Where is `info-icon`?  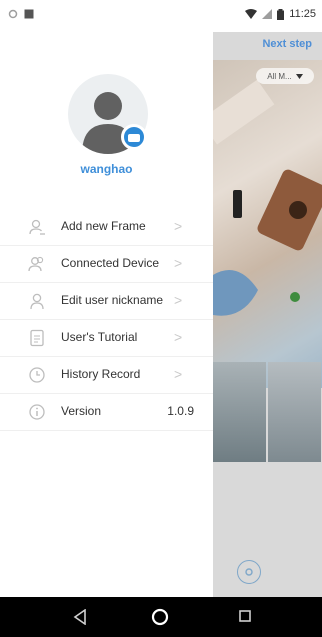
info-icon is located at coordinates (37, 412).